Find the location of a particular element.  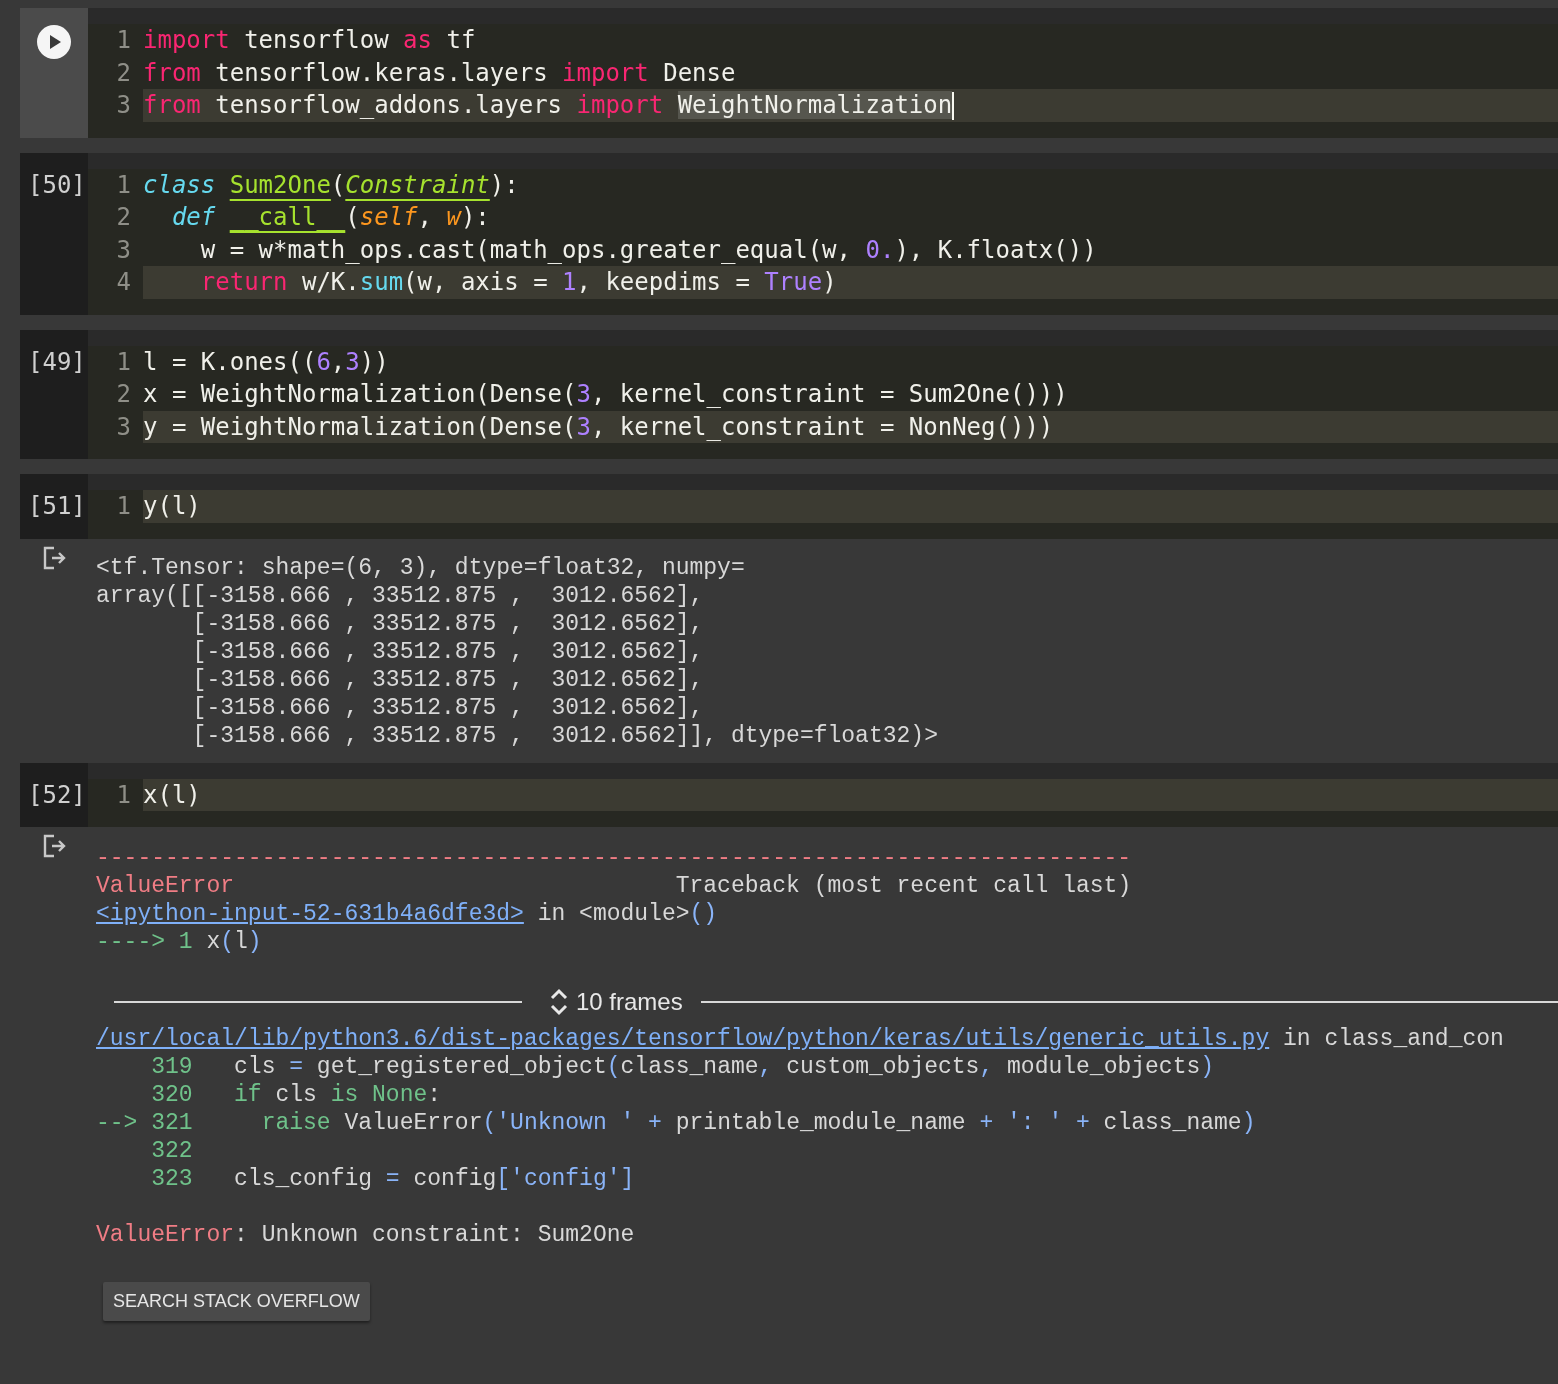

file-link: /usr/local/lib/python3.6/dist-packages/tensorflow/python/keras/utils/generic_utils.py is located at coordinates (683, 1039).